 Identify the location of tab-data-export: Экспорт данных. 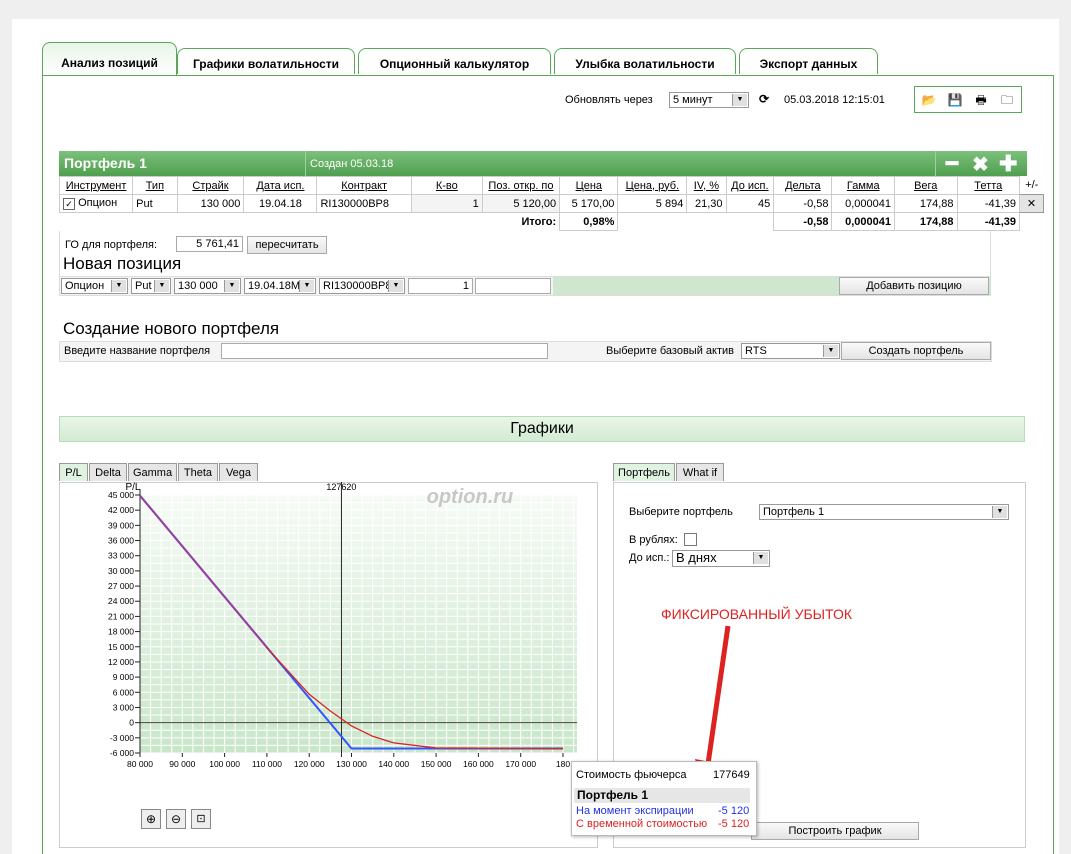
(808, 61).